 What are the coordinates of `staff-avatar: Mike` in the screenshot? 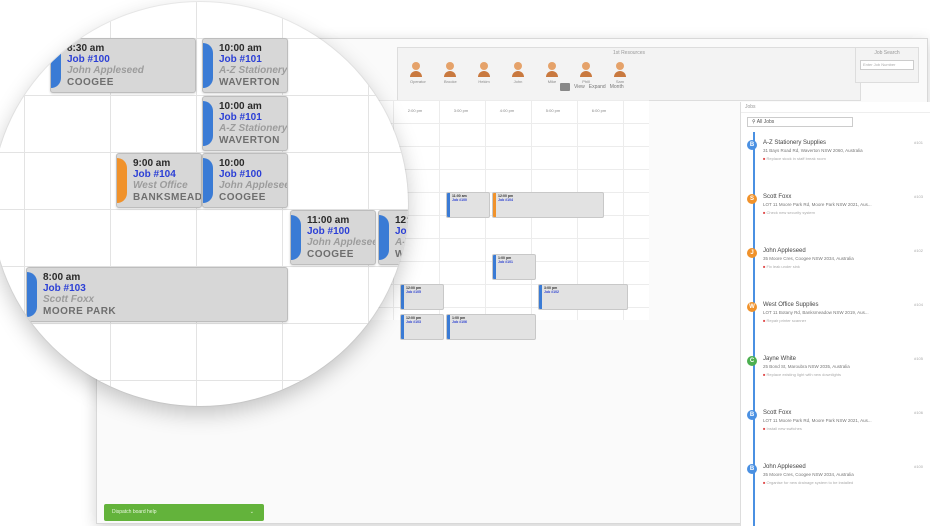 It's located at (552, 73).